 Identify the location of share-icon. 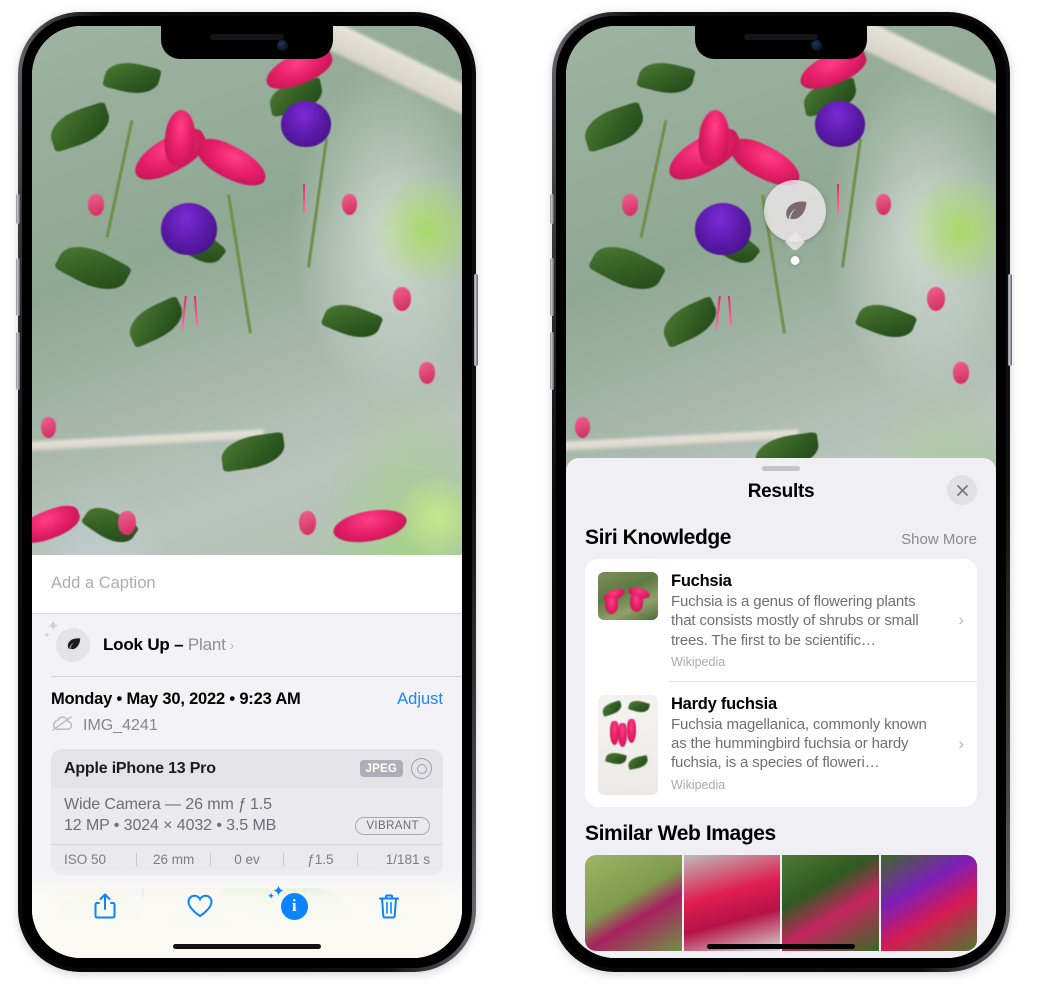
(105, 906).